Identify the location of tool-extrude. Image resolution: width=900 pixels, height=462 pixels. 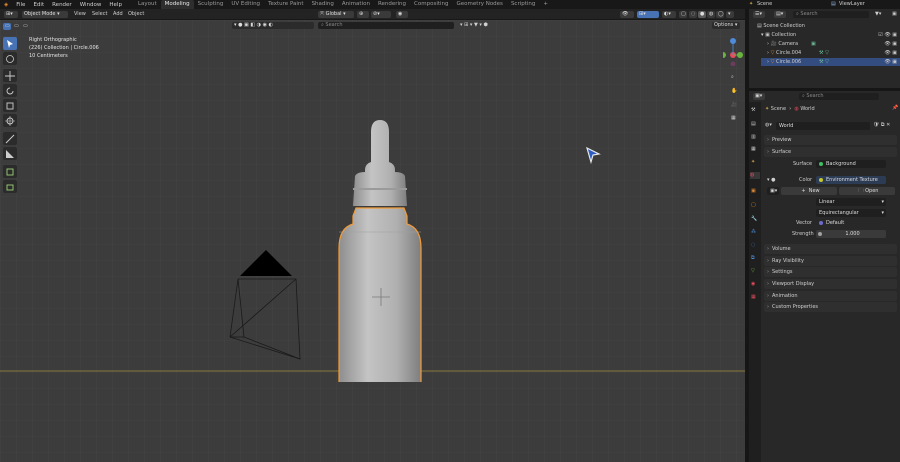
(10, 186).